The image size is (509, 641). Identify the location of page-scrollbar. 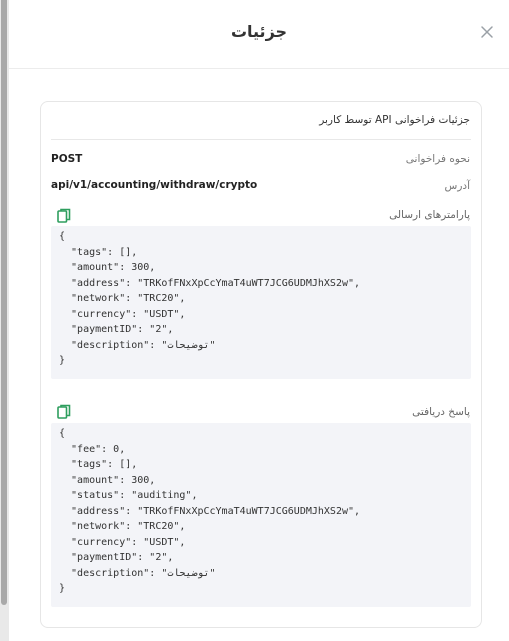
(4, 320).